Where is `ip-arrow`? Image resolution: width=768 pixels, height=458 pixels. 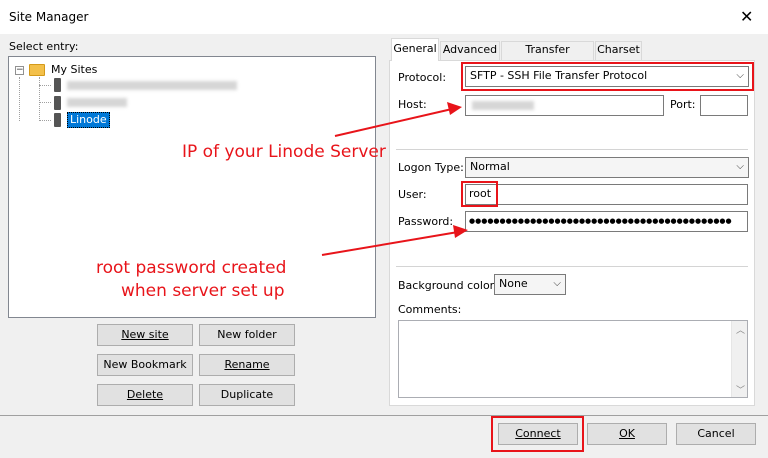 ip-arrow is located at coordinates (393, 122).